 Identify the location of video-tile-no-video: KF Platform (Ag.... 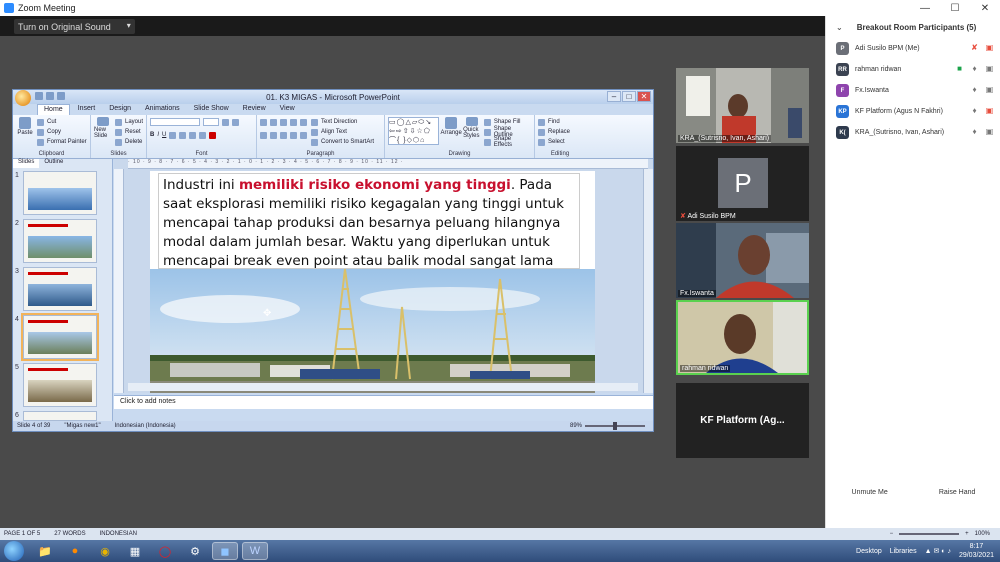
(742, 420).